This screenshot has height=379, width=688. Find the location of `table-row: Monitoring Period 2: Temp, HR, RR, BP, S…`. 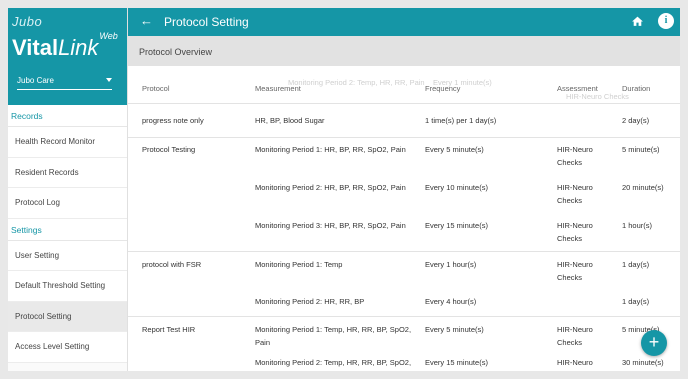

table-row: Monitoring Period 2: Temp, HR, RR, BP, S… is located at coordinates (404, 363).